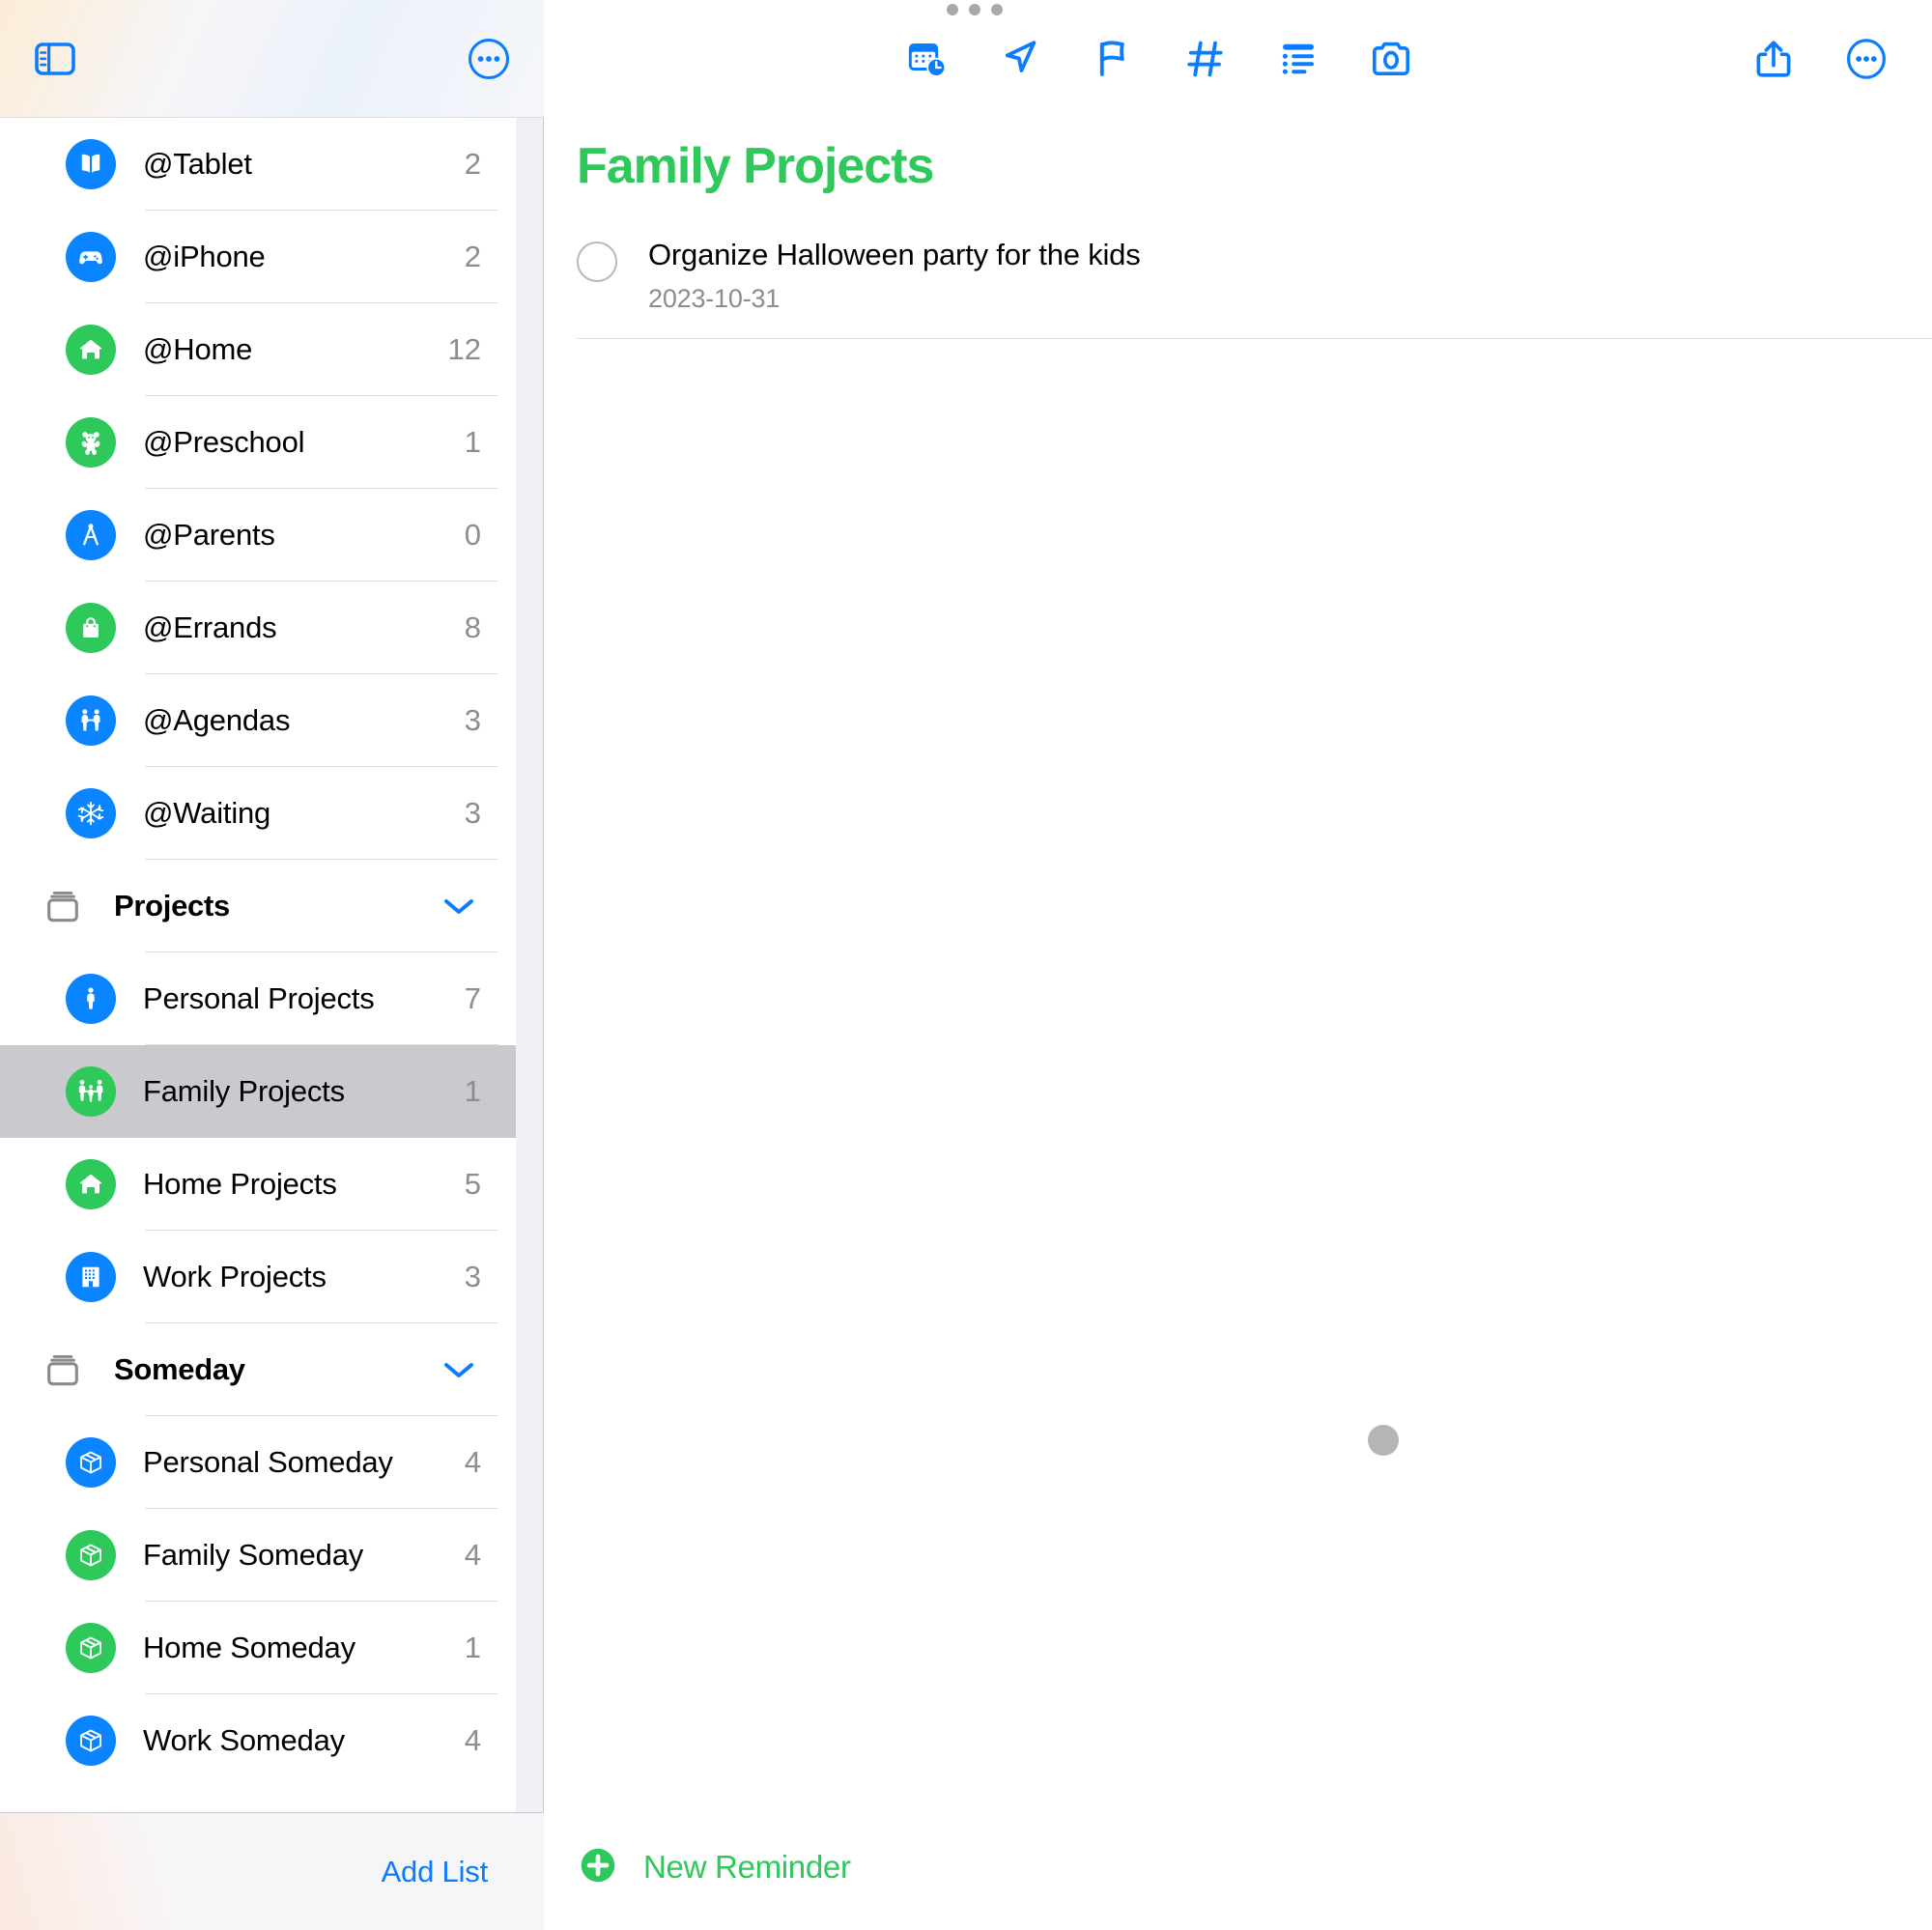 The image size is (1932, 1930). Describe the element at coordinates (472, 535) in the screenshot. I see `sidebar-item-count: 0` at that location.